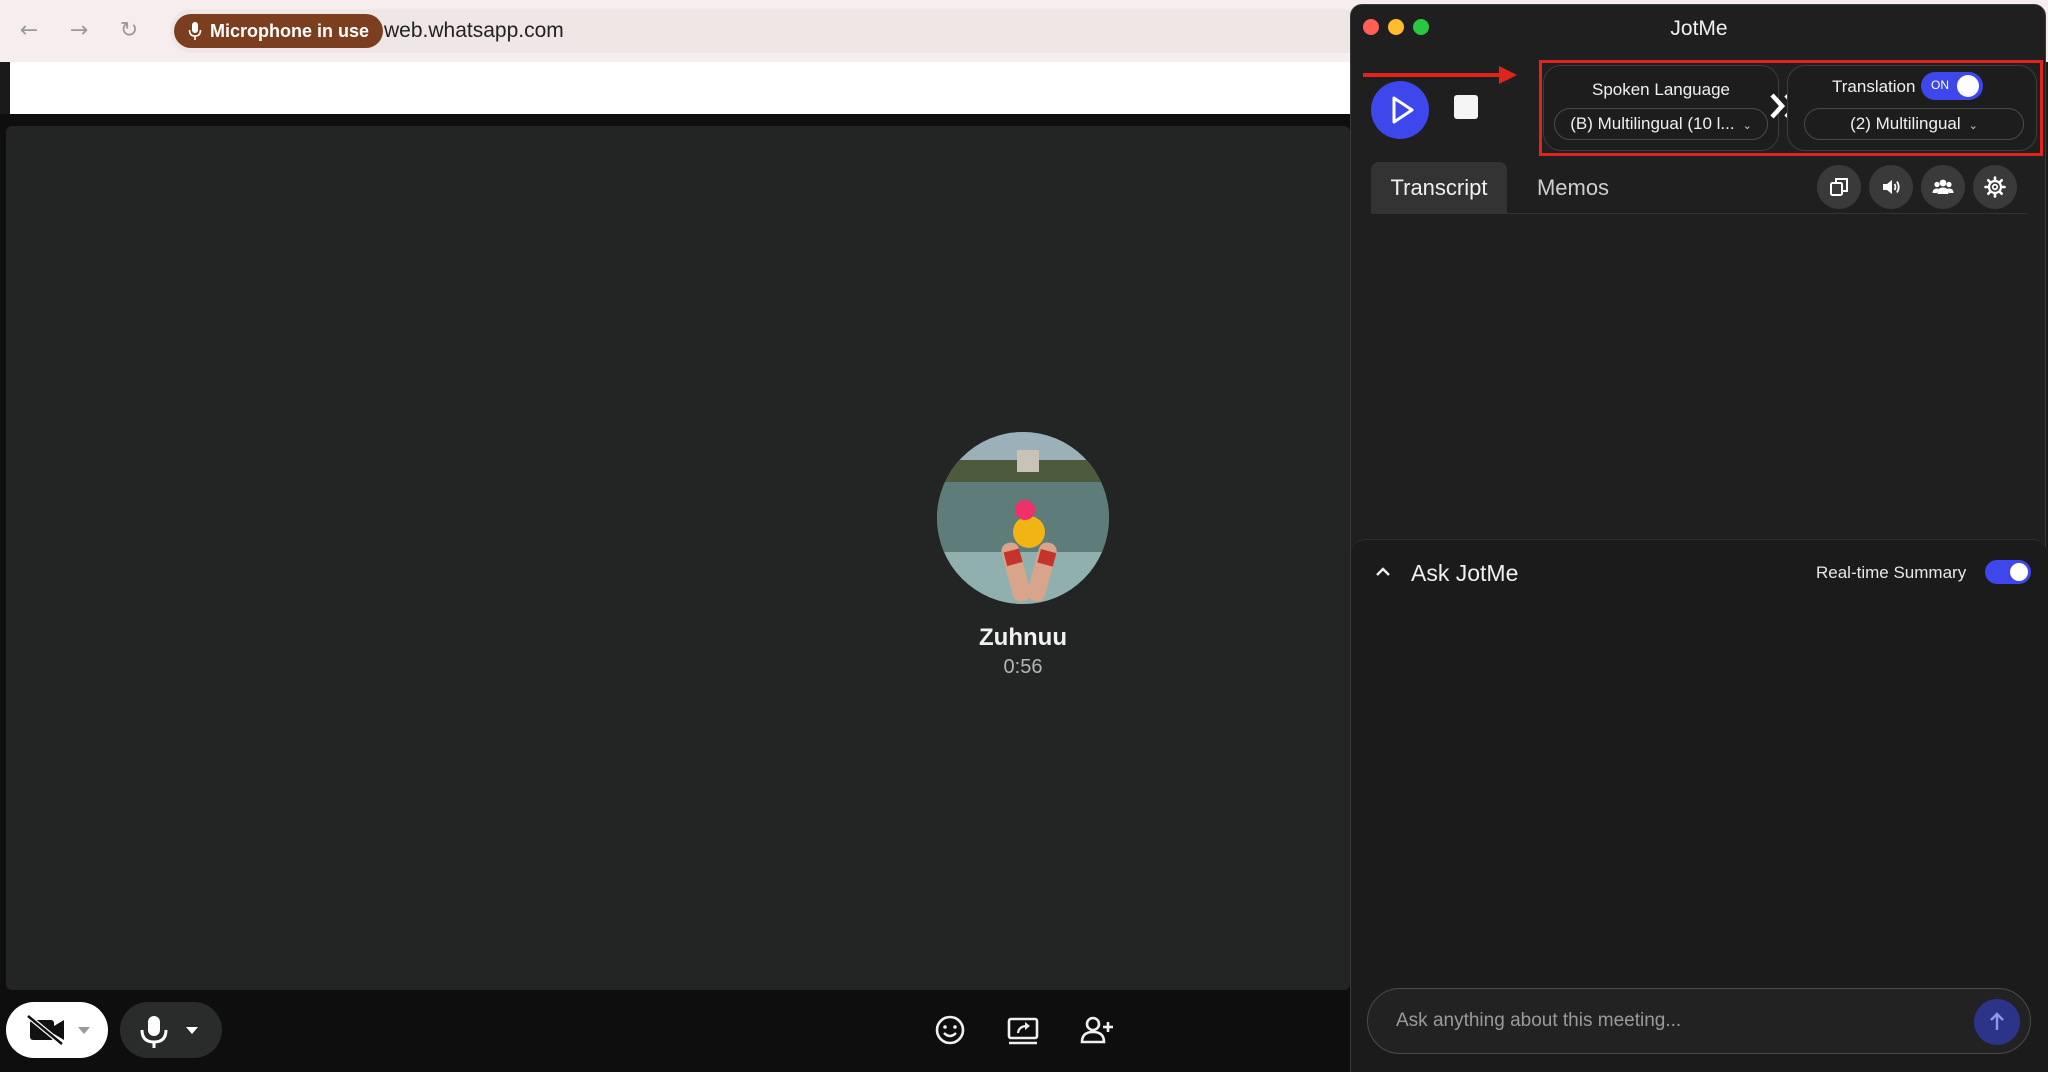 The image size is (2048, 1072). What do you see at coordinates (29, 31) in the screenshot?
I see `arrow-left-icon: ←` at bounding box center [29, 31].